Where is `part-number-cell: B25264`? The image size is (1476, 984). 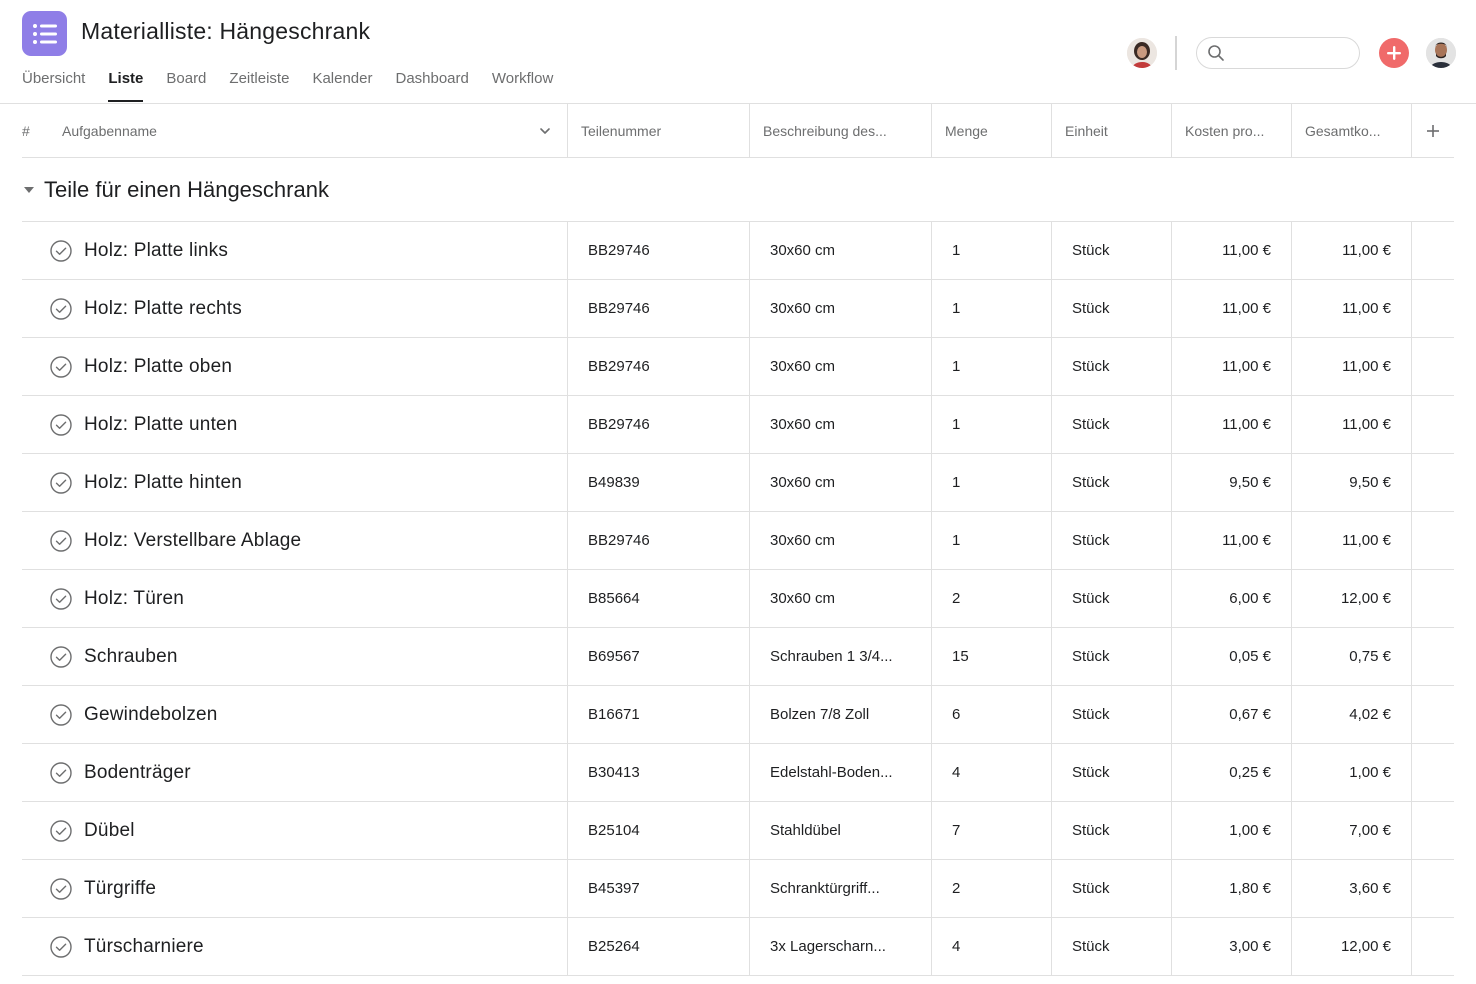 part-number-cell: B25264 is located at coordinates (658, 946).